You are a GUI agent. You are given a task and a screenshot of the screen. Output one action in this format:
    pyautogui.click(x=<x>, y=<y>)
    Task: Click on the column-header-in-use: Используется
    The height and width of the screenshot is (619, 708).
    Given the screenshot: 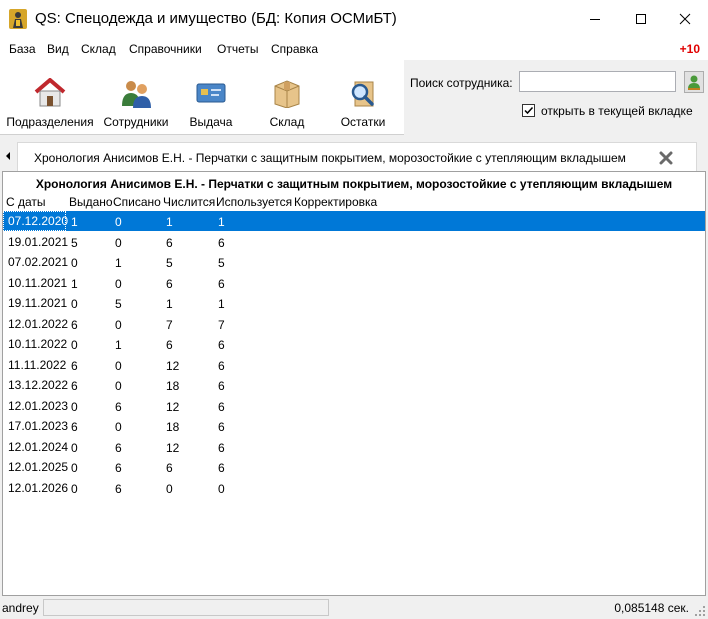 What is the action you would take?
    pyautogui.click(x=254, y=202)
    